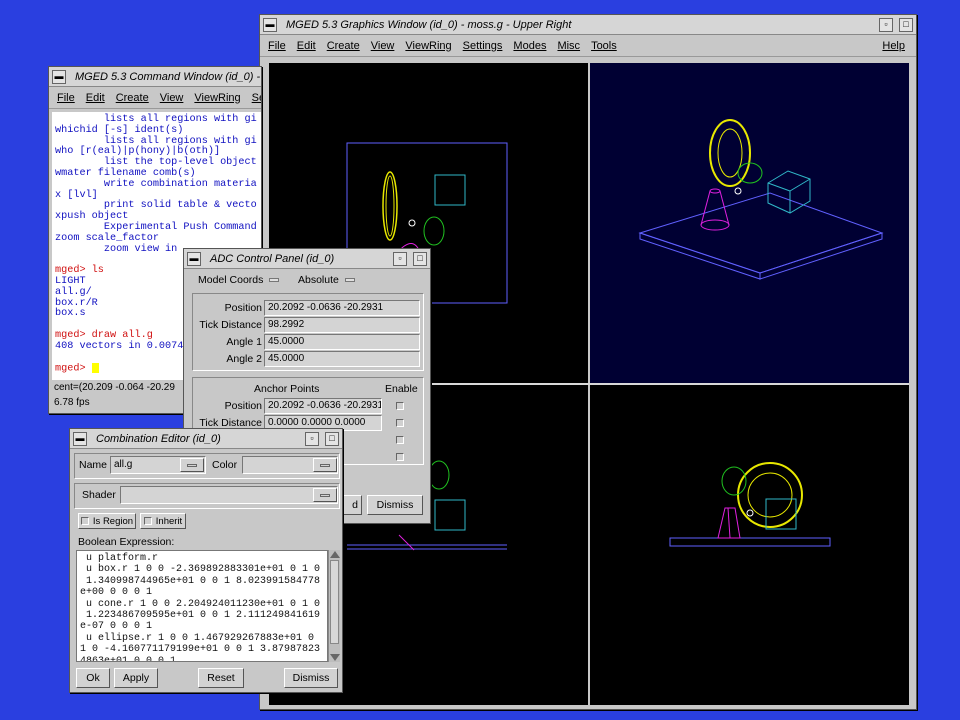  What do you see at coordinates (529, 46) in the screenshot?
I see `menu-modes: Modes` at bounding box center [529, 46].